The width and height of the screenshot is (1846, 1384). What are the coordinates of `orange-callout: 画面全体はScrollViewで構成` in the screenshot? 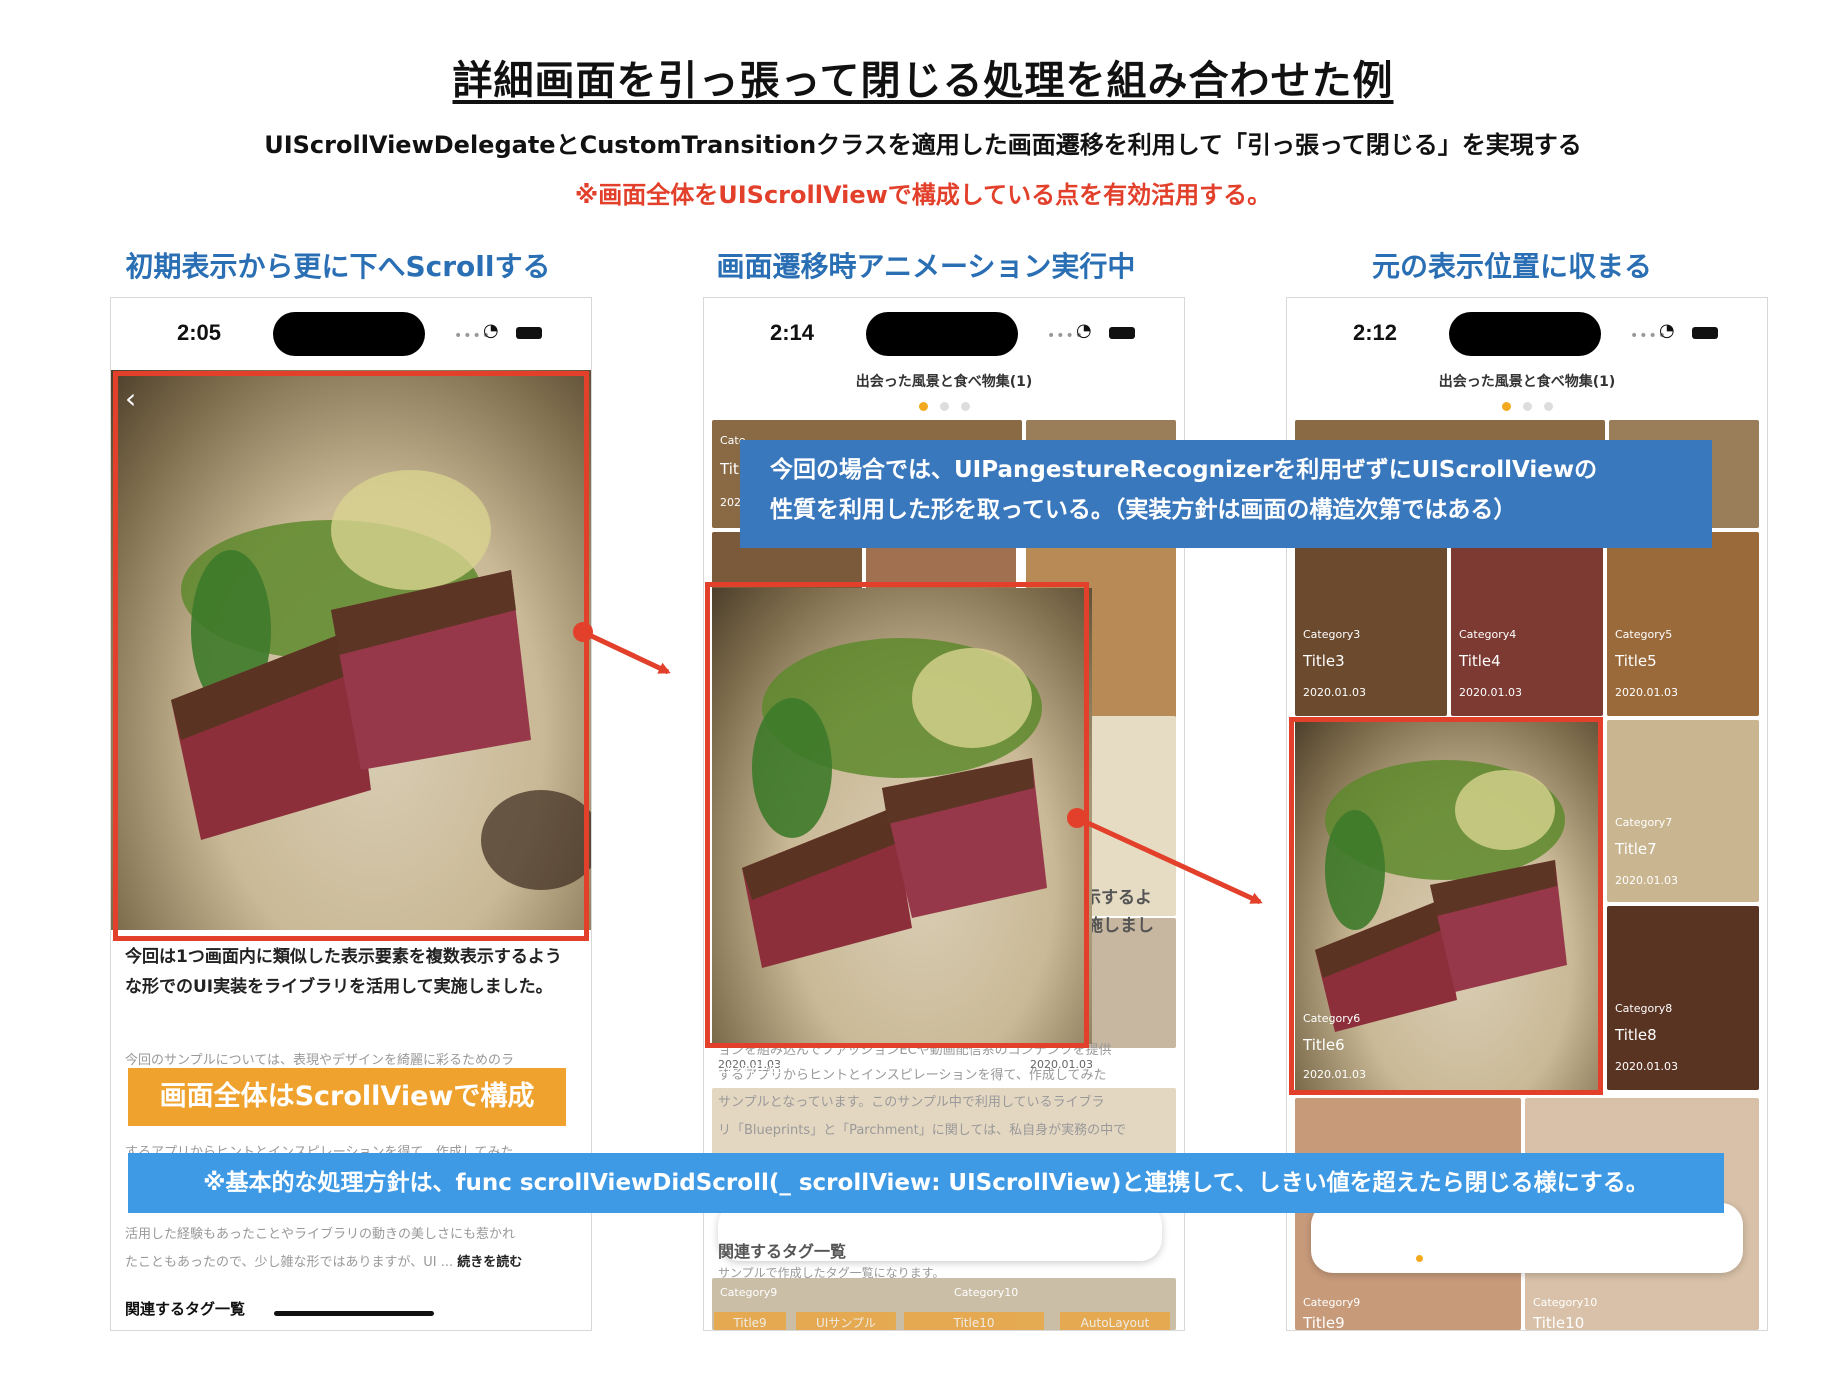 It's located at (347, 1097).